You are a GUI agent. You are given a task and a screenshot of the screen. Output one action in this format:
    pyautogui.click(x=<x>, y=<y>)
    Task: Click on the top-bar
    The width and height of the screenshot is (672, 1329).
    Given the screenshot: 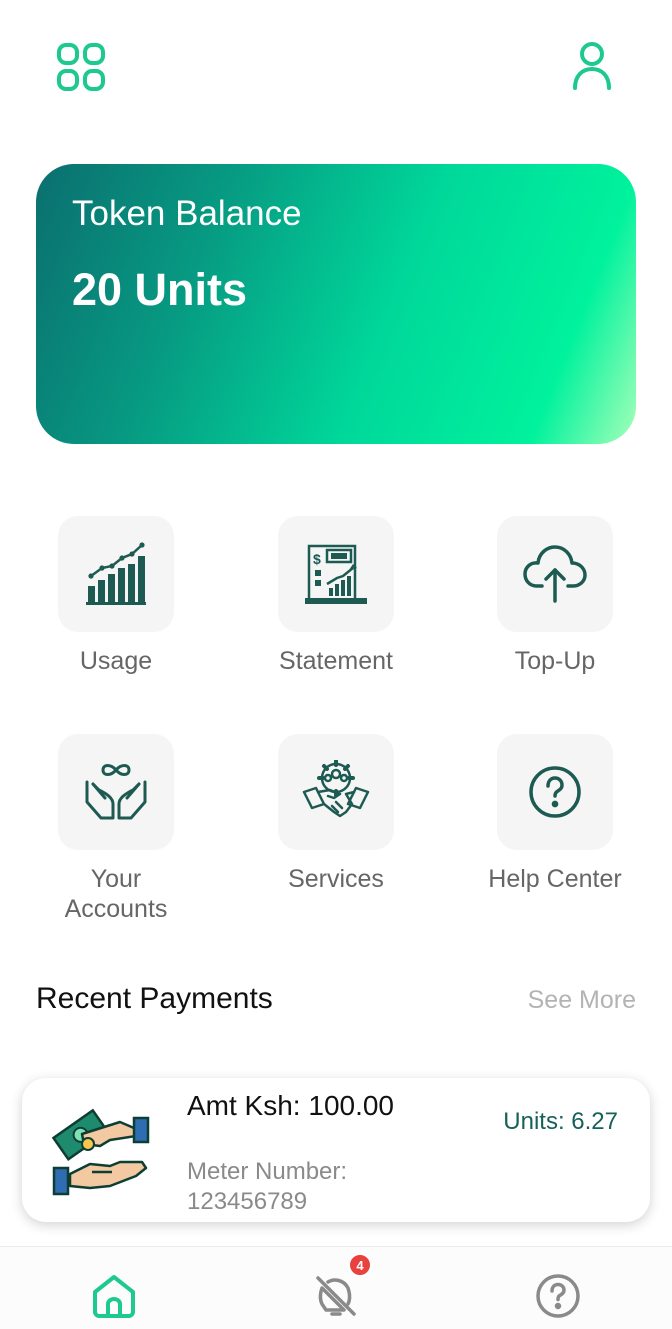 What is the action you would take?
    pyautogui.click(x=336, y=65)
    